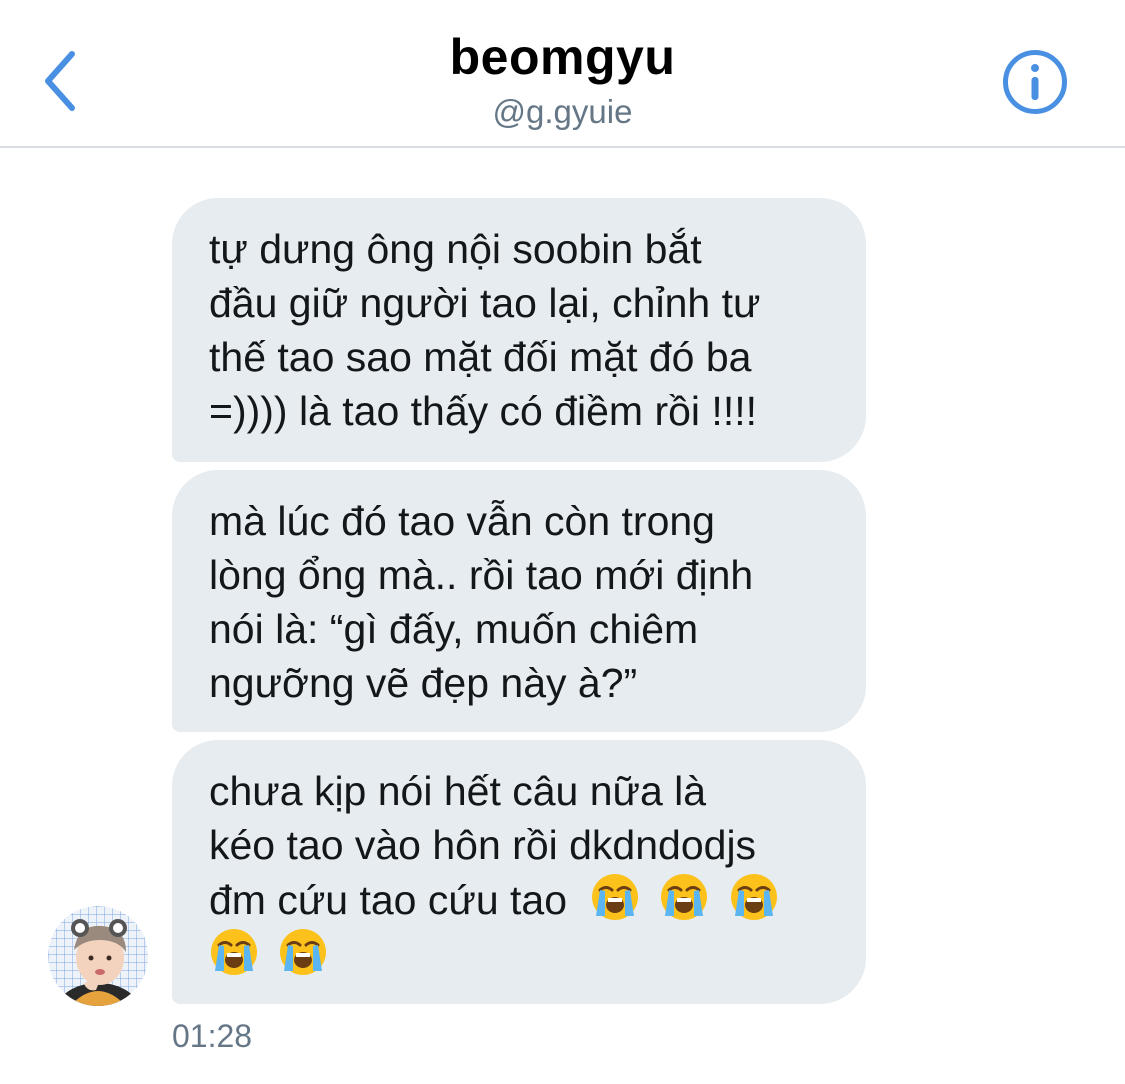 This screenshot has width=1125, height=1084. I want to click on emoji-line, so click(522, 954).